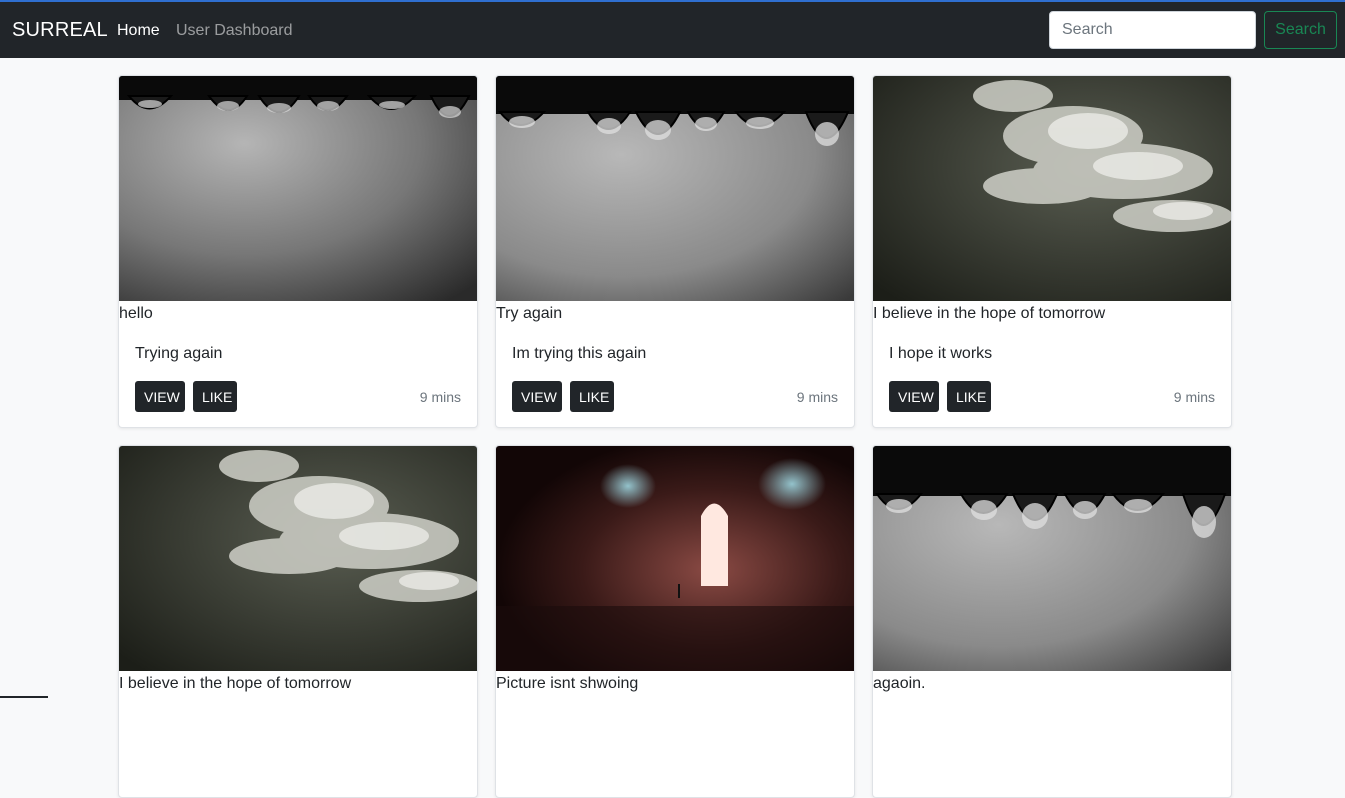 This screenshot has width=1345, height=798. I want to click on post-title: agaoin., so click(899, 683).